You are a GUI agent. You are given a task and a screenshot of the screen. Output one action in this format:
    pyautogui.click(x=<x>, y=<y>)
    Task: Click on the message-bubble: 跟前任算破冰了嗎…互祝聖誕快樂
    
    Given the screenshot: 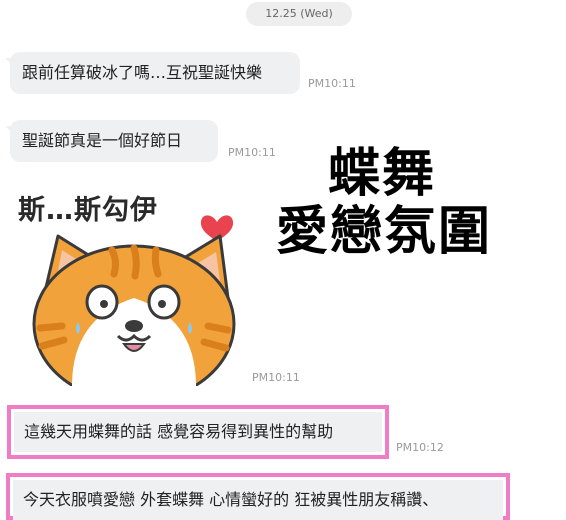 What is the action you would take?
    pyautogui.click(x=152, y=73)
    